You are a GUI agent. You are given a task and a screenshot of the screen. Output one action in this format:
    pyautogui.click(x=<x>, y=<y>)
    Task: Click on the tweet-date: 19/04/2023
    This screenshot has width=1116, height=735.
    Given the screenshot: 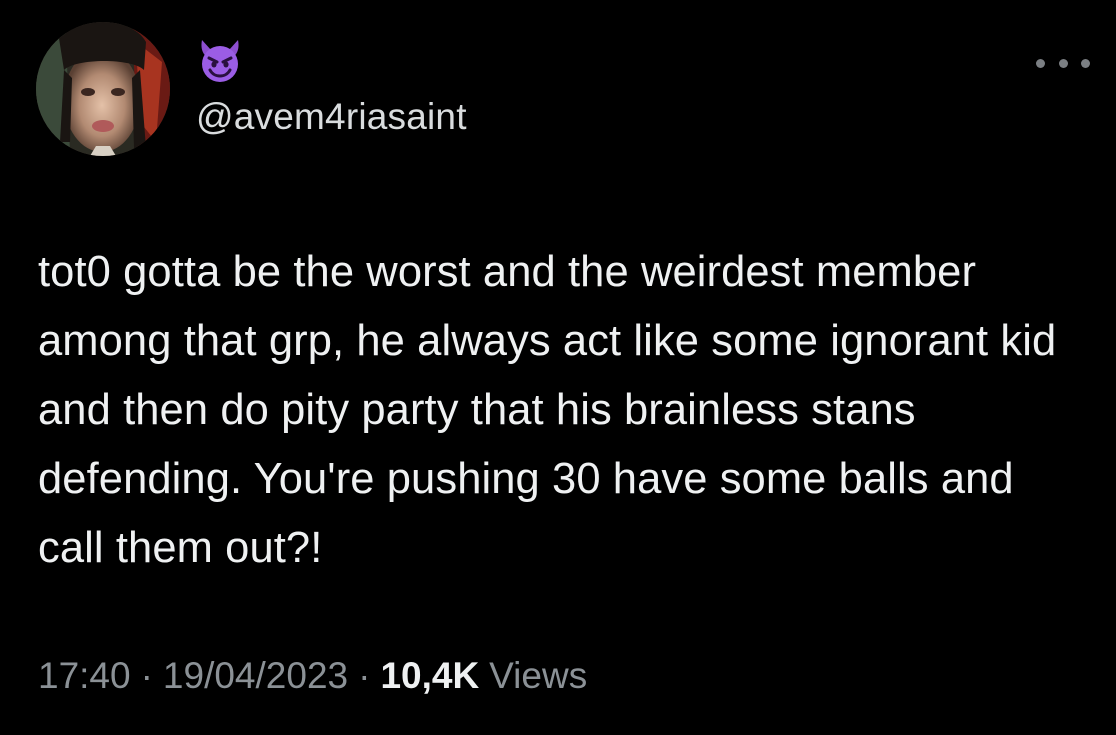 What is the action you would take?
    pyautogui.click(x=255, y=676)
    